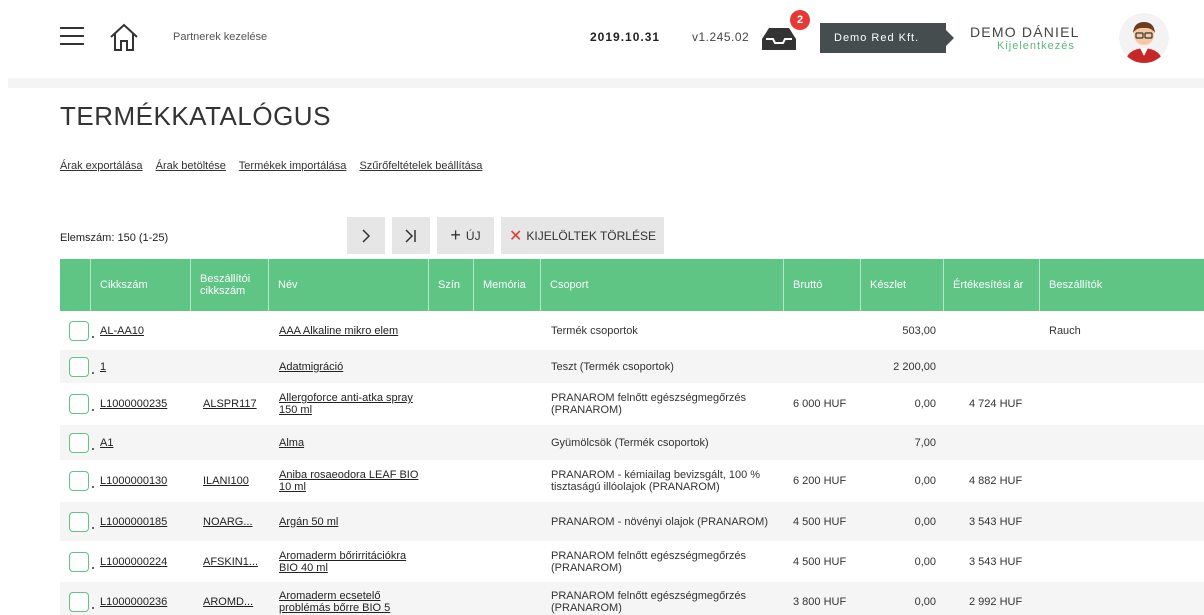 The width and height of the screenshot is (1204, 615). I want to click on cell-supplier-sku: ALSPR117, so click(235, 404).